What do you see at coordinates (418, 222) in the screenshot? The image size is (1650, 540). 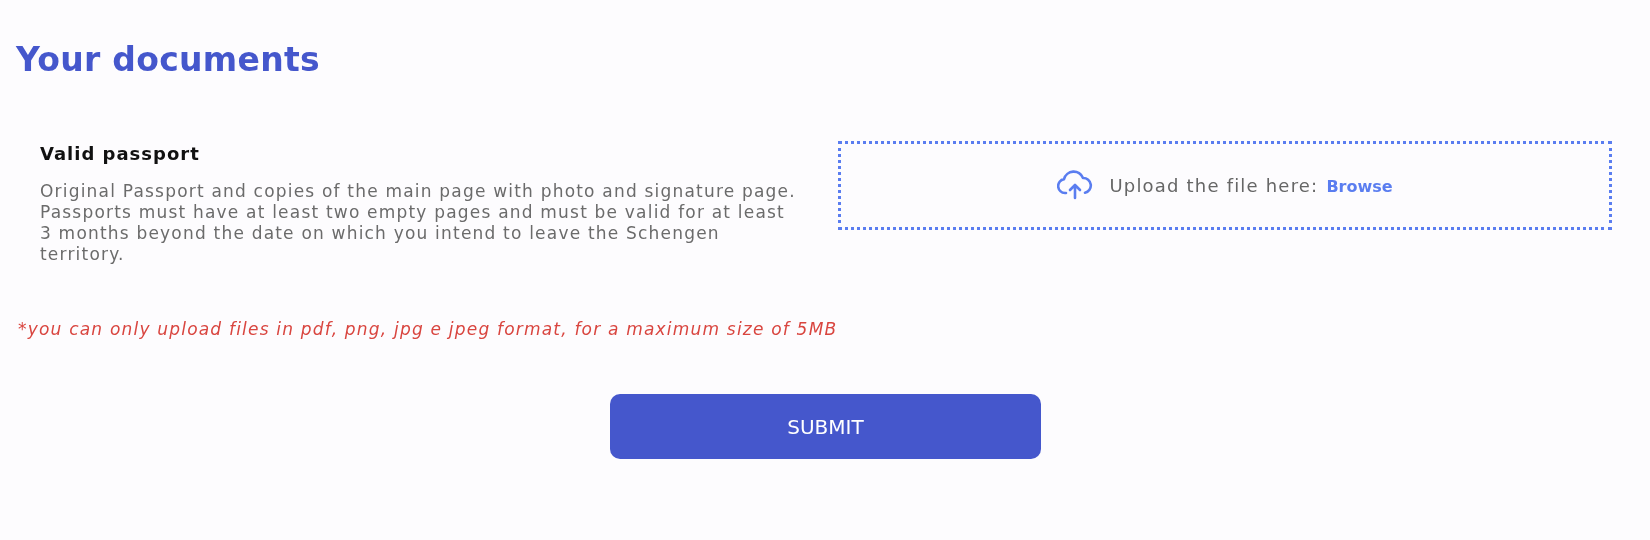 I see `document-description: Original Passport and copies of the main page with photo and signature page. Passports must have at least two empty pages and must be valid for at least 3 months beyond the date on which you intend to leave the Schengen territory.` at bounding box center [418, 222].